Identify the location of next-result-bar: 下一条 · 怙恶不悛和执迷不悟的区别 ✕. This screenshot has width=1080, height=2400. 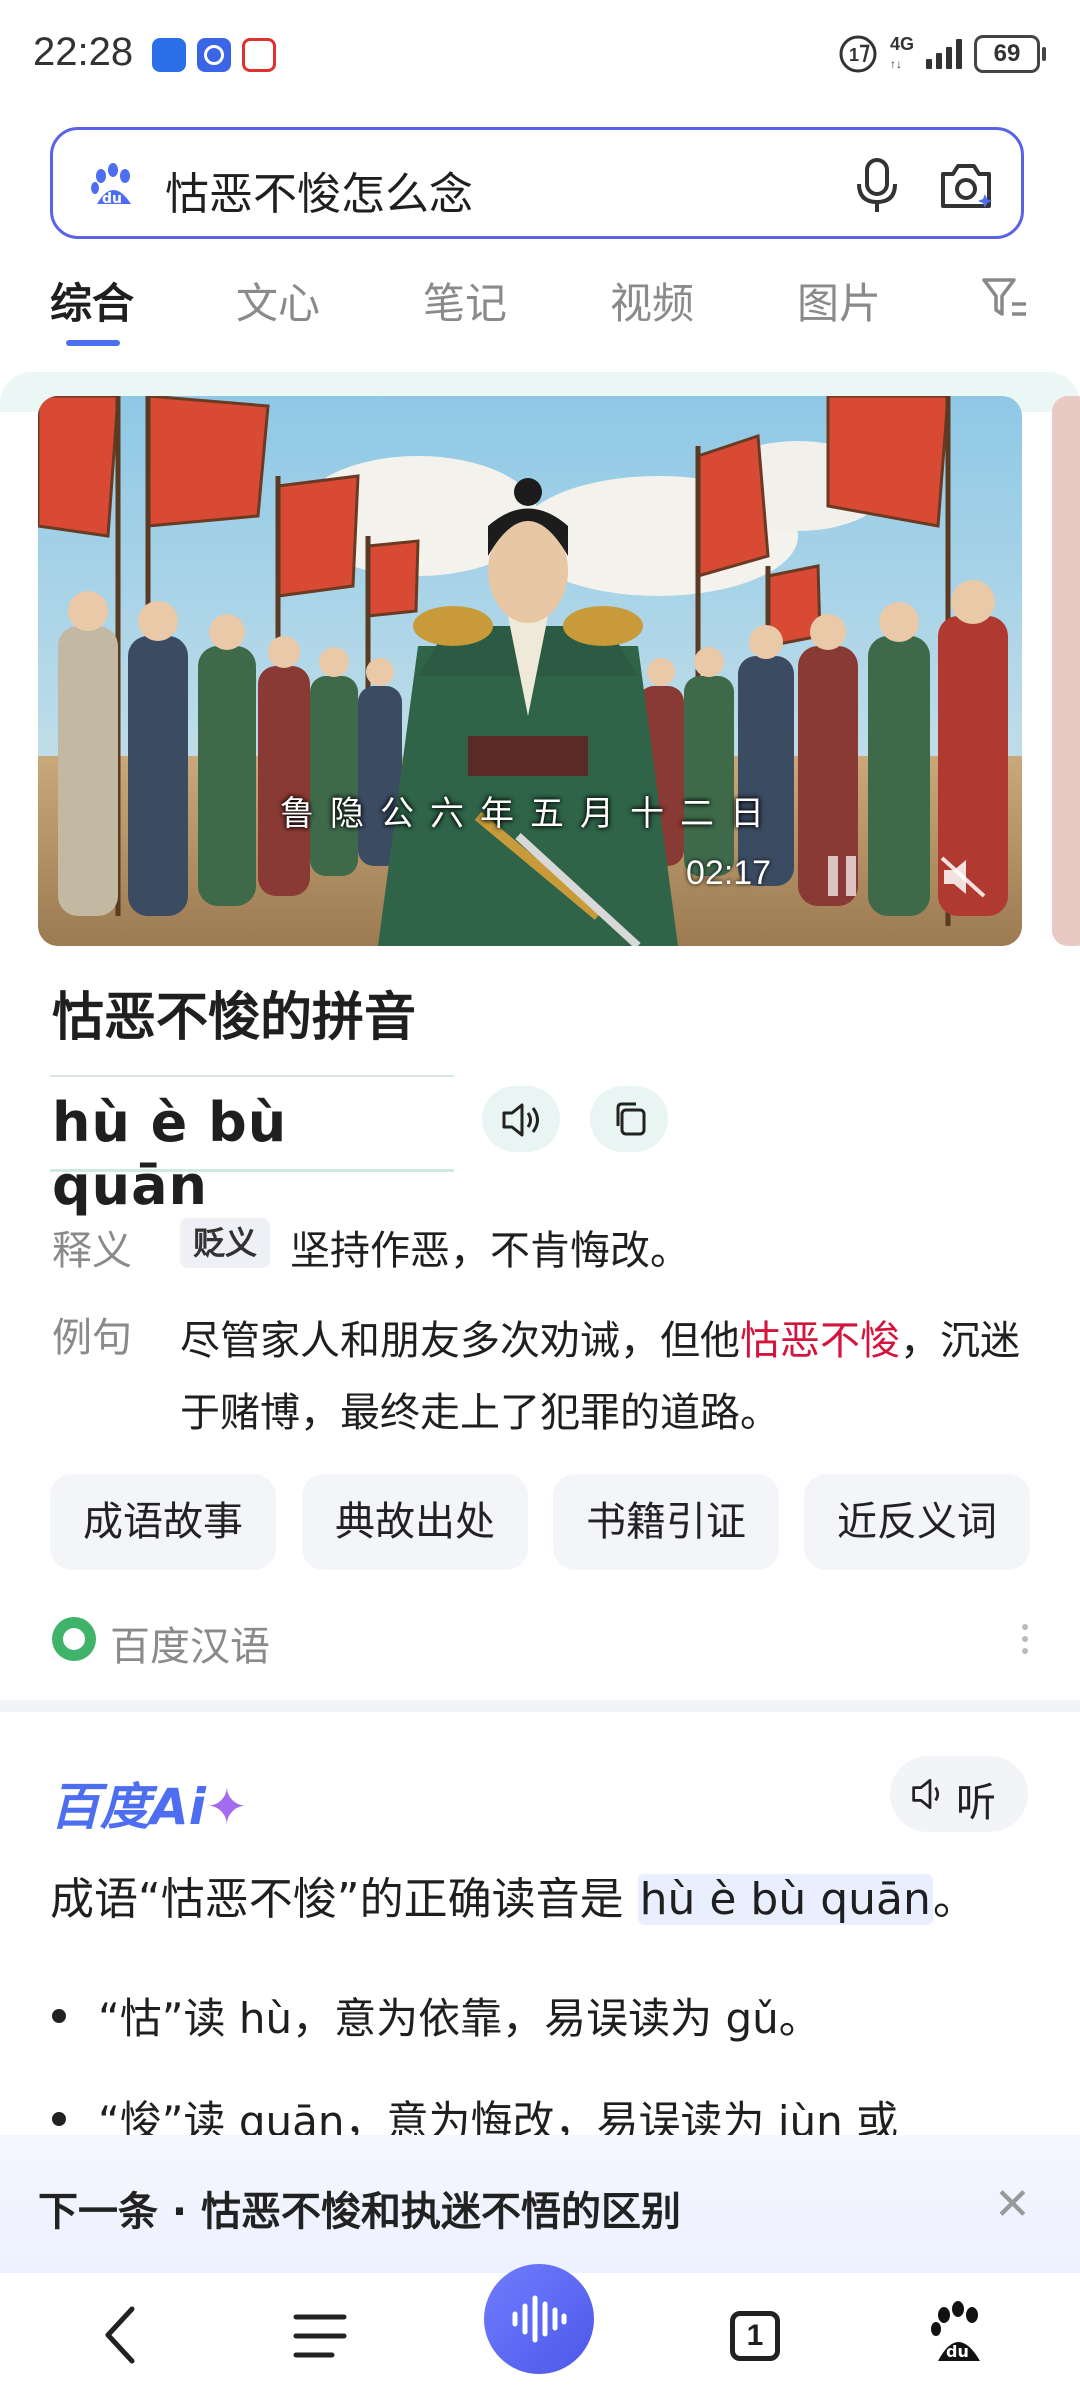
(540, 2204).